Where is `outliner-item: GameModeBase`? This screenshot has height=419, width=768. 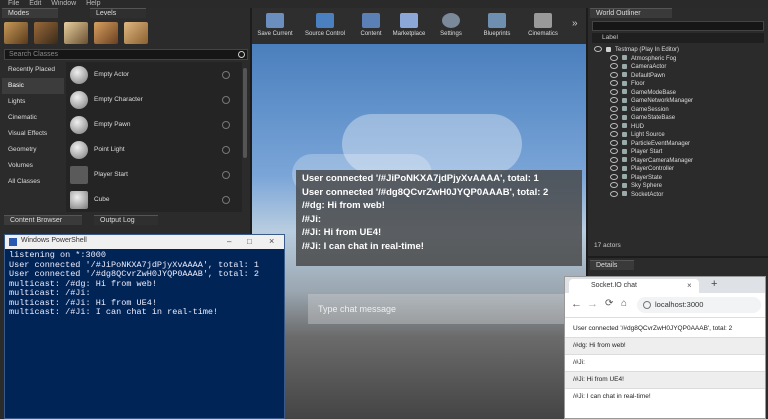
outliner-item: GameModeBase is located at coordinates (678, 93).